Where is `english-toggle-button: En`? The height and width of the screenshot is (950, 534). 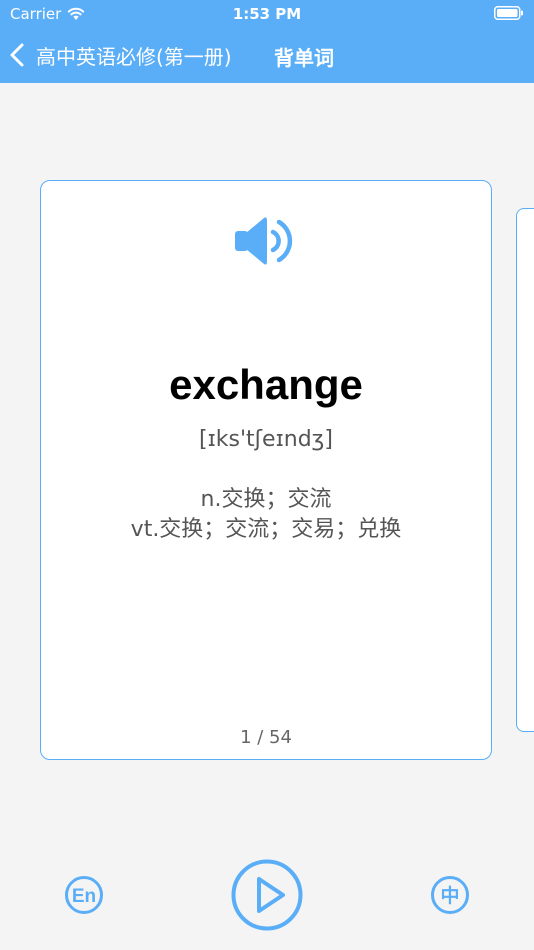 english-toggle-button: En is located at coordinates (84, 895).